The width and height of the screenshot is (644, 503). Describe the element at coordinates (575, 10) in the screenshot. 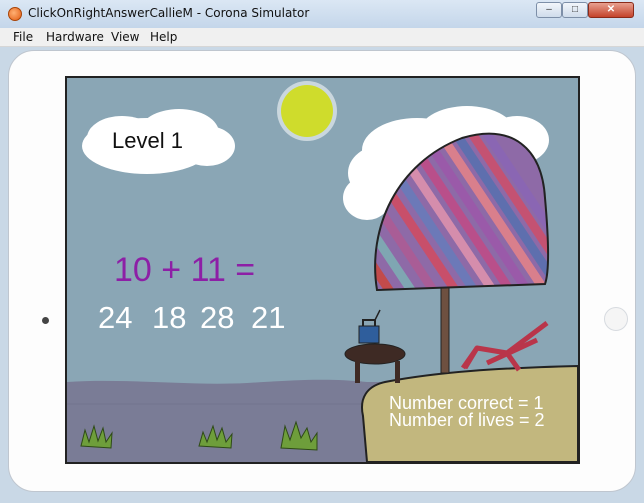

I see `maximize-button: □` at that location.